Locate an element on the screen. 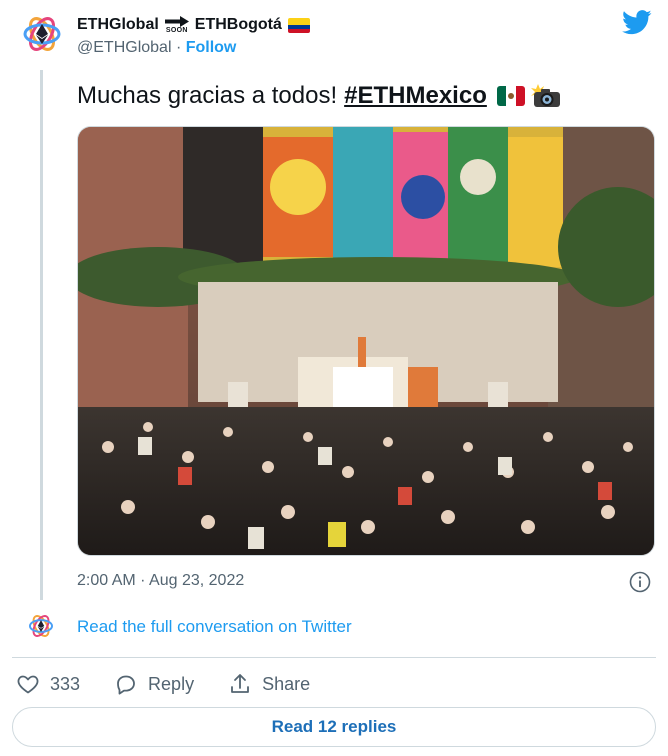  like-button: 333 is located at coordinates (48, 684).